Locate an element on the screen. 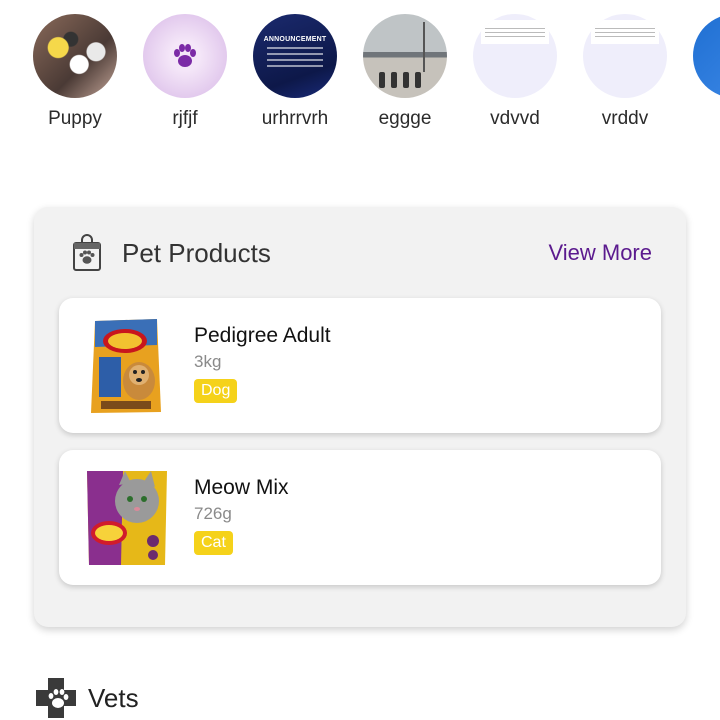  story-item-rjfjf: rjfjf is located at coordinates (185, 72).